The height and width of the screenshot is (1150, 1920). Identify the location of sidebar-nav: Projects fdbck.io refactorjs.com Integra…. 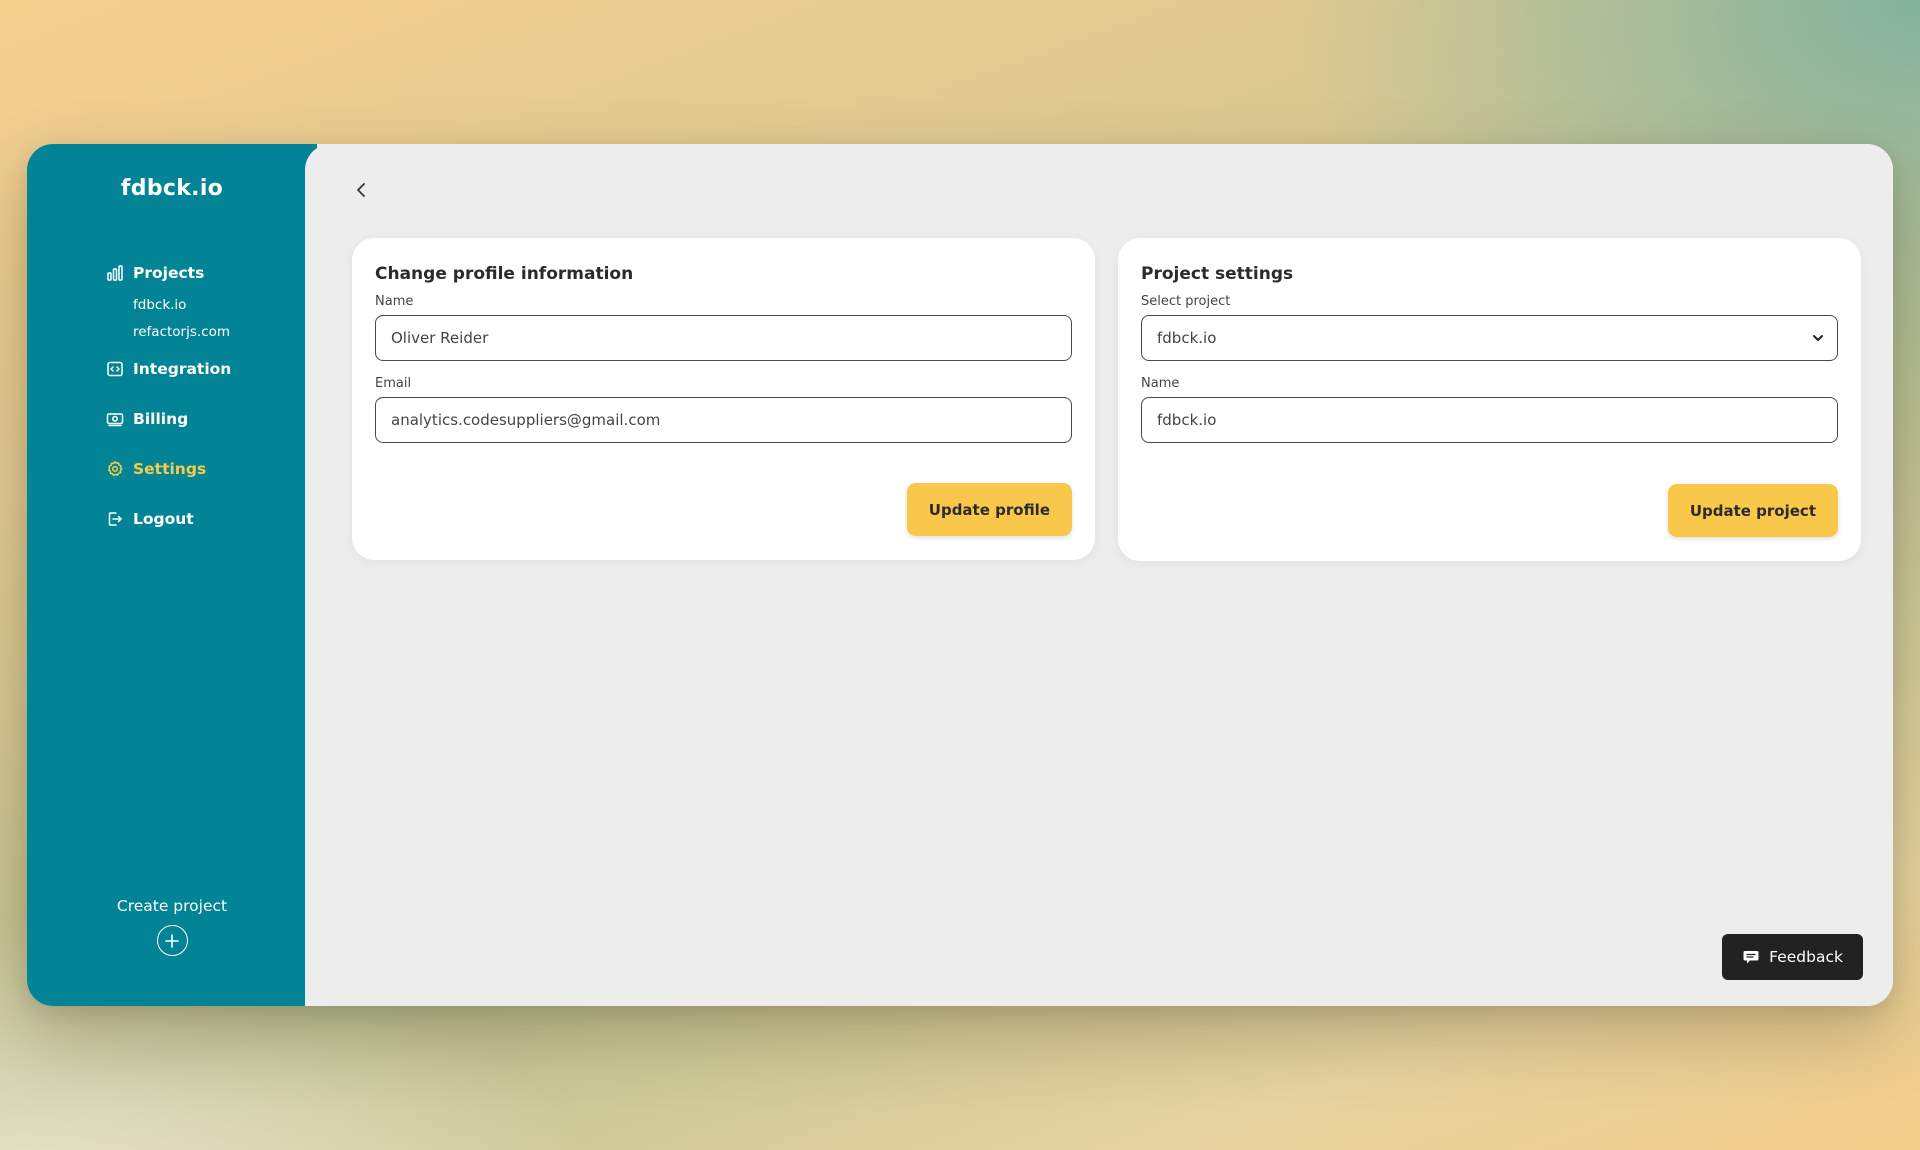
(206, 396).